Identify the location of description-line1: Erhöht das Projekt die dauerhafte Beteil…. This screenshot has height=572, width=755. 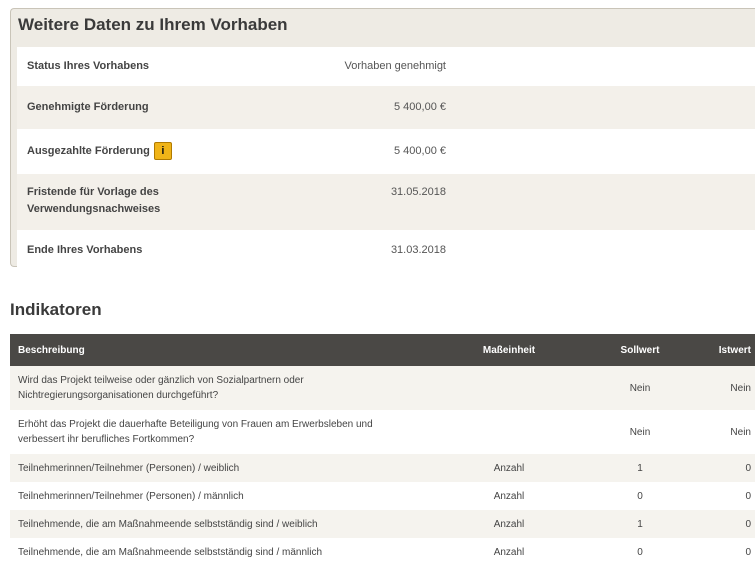
(195, 424).